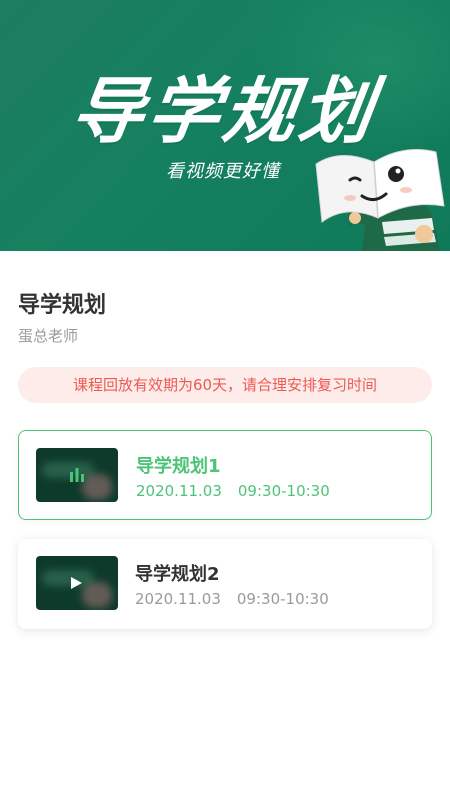 The image size is (450, 800). I want to click on course-title: 导学规划, so click(62, 305).